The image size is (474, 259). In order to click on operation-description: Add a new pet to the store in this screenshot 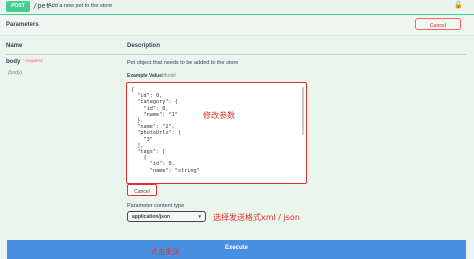, I will do `click(80, 6)`.